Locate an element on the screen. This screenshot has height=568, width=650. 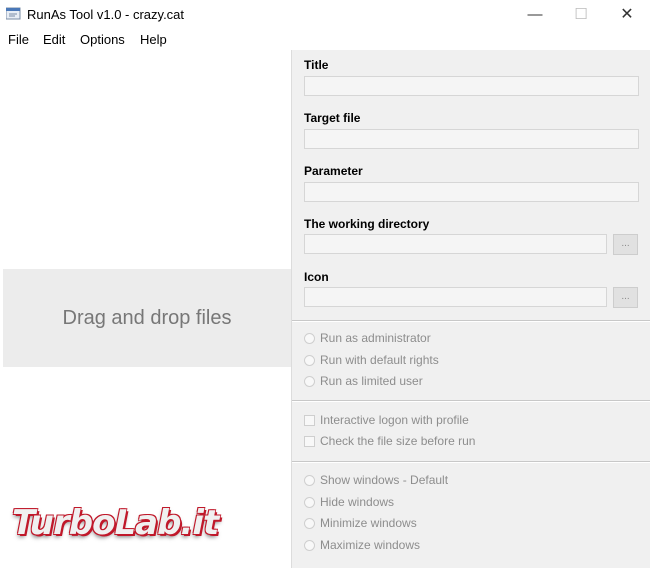
menu-bar: File Edit Options Help is located at coordinates (325, 40).